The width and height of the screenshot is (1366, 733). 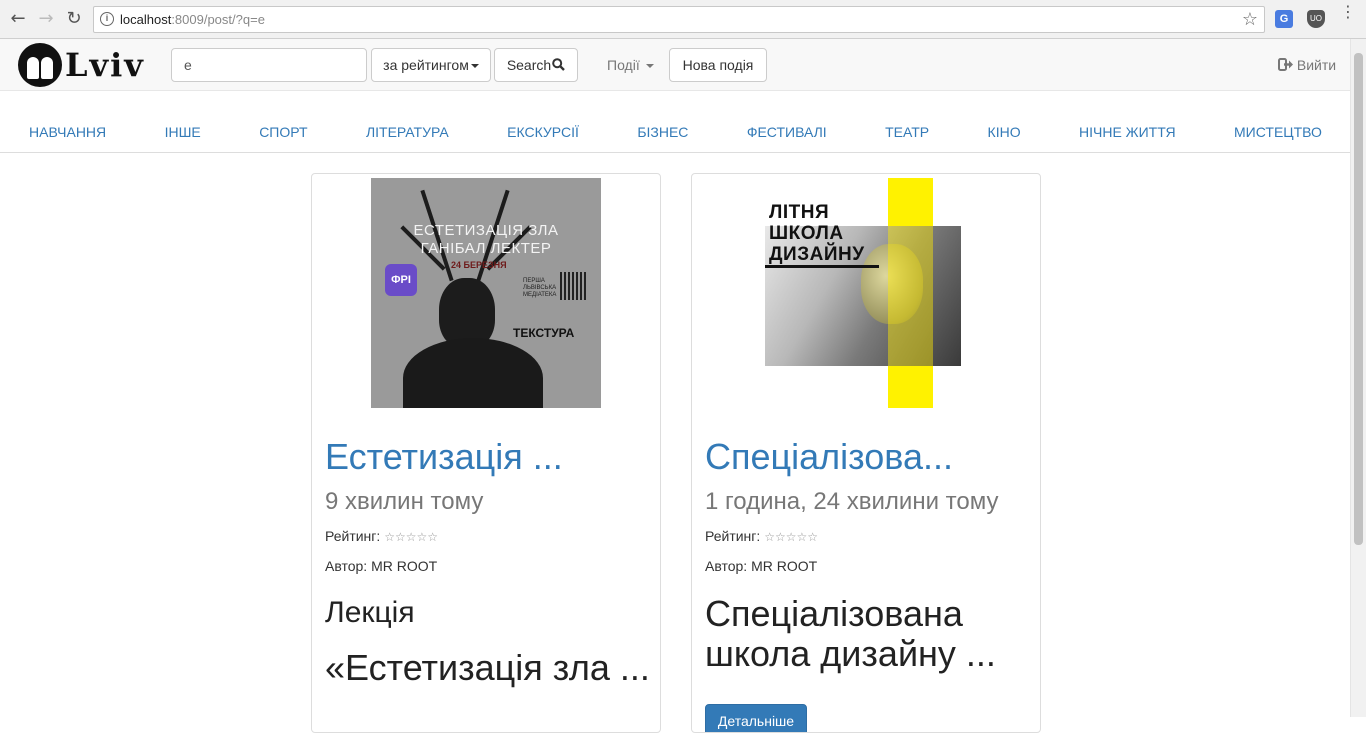 I want to click on search-button: Search, so click(x=536, y=65).